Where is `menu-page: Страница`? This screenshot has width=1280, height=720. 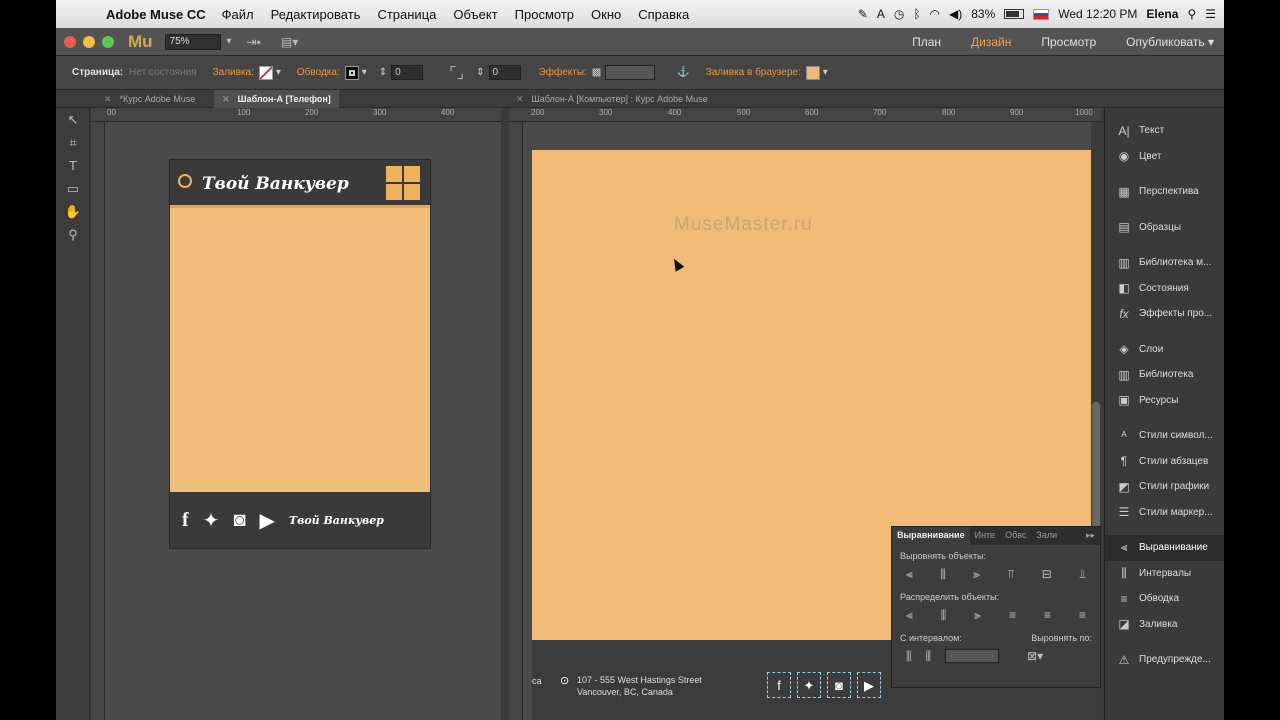
menu-page: Страница is located at coordinates (406, 14).